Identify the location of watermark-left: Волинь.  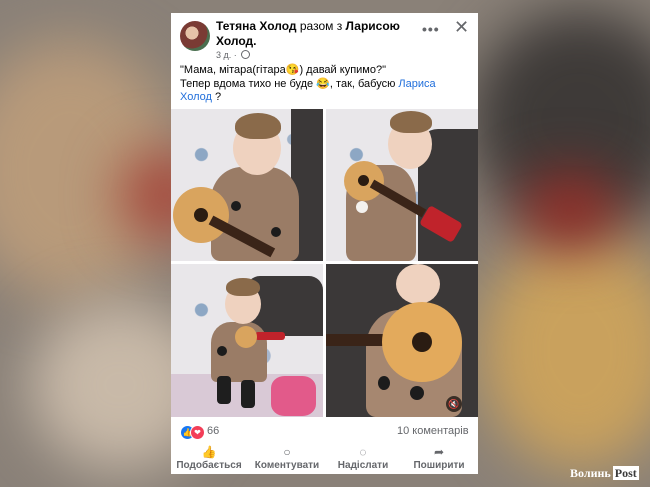
(590, 473).